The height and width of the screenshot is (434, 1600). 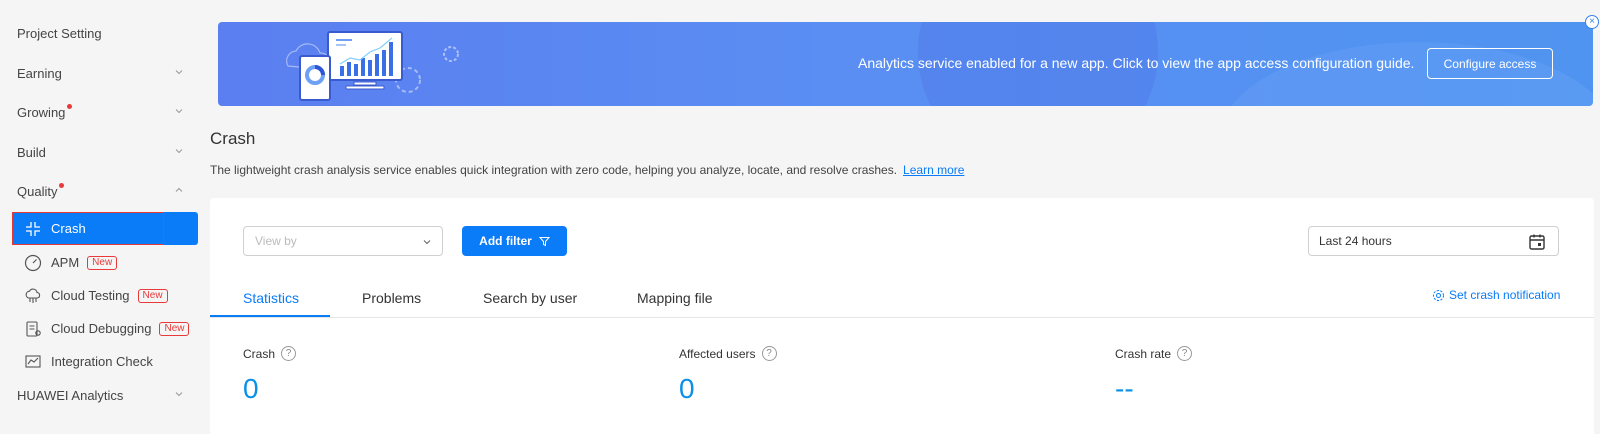 I want to click on set-notification-label: Set crash notification, so click(x=1505, y=295).